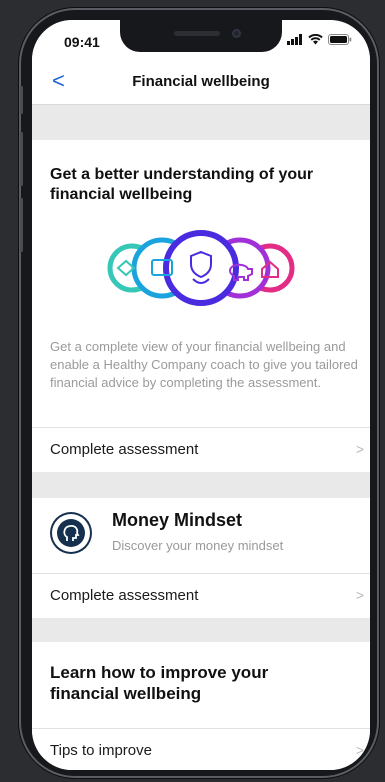 This screenshot has width=385, height=782. I want to click on camera, so click(236, 33).